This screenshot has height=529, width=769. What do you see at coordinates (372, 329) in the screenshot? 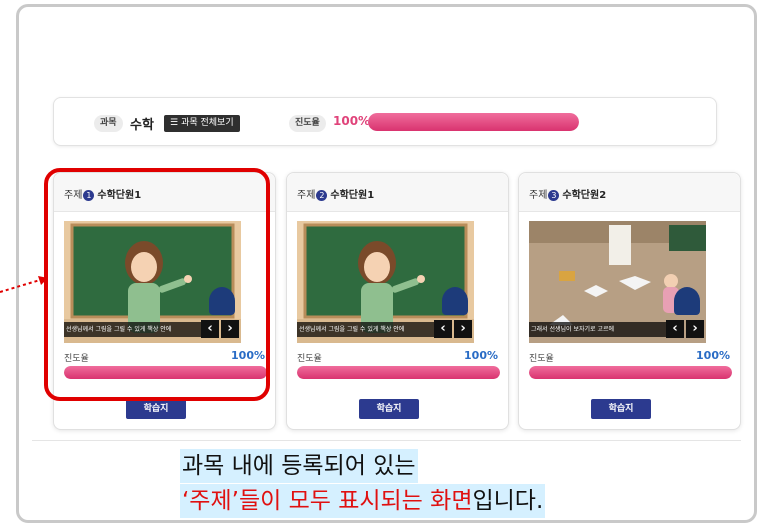
I see `video-subtitle: 선생님께서 그림을 그릴 수 있게 책상 안에` at bounding box center [372, 329].